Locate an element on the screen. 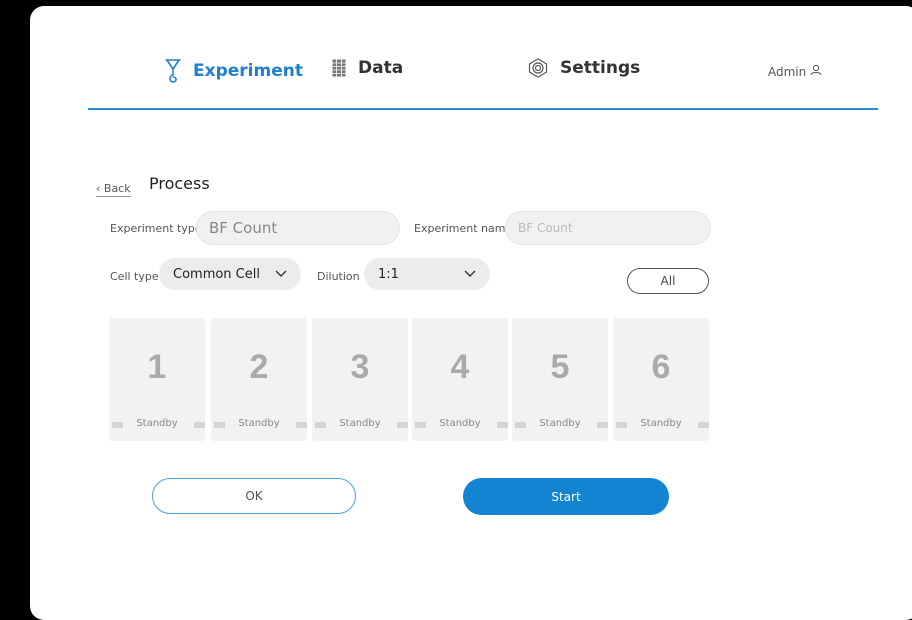 Image resolution: width=912 pixels, height=620 pixels. nav-experiment: Experiment is located at coordinates (234, 71).